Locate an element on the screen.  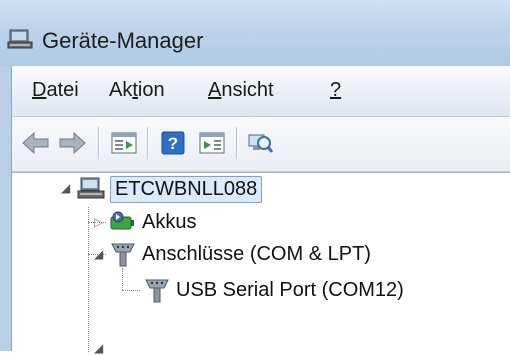
properties-view-button is located at coordinates (124, 143).